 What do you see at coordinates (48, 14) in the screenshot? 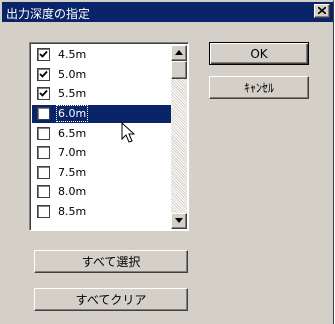
I see `dialog-title: 出力深度の指定` at bounding box center [48, 14].